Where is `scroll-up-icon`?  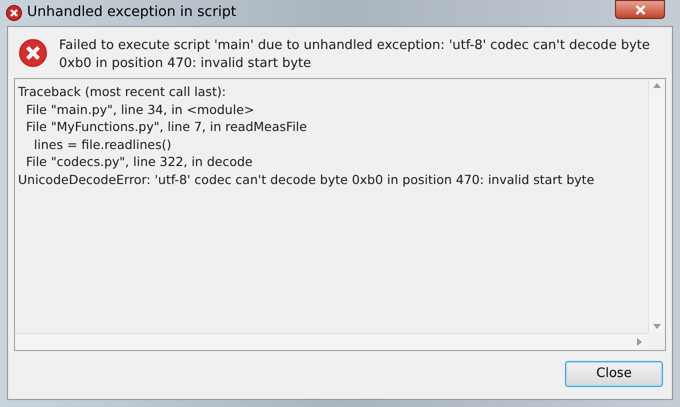 scroll-up-icon is located at coordinates (657, 85).